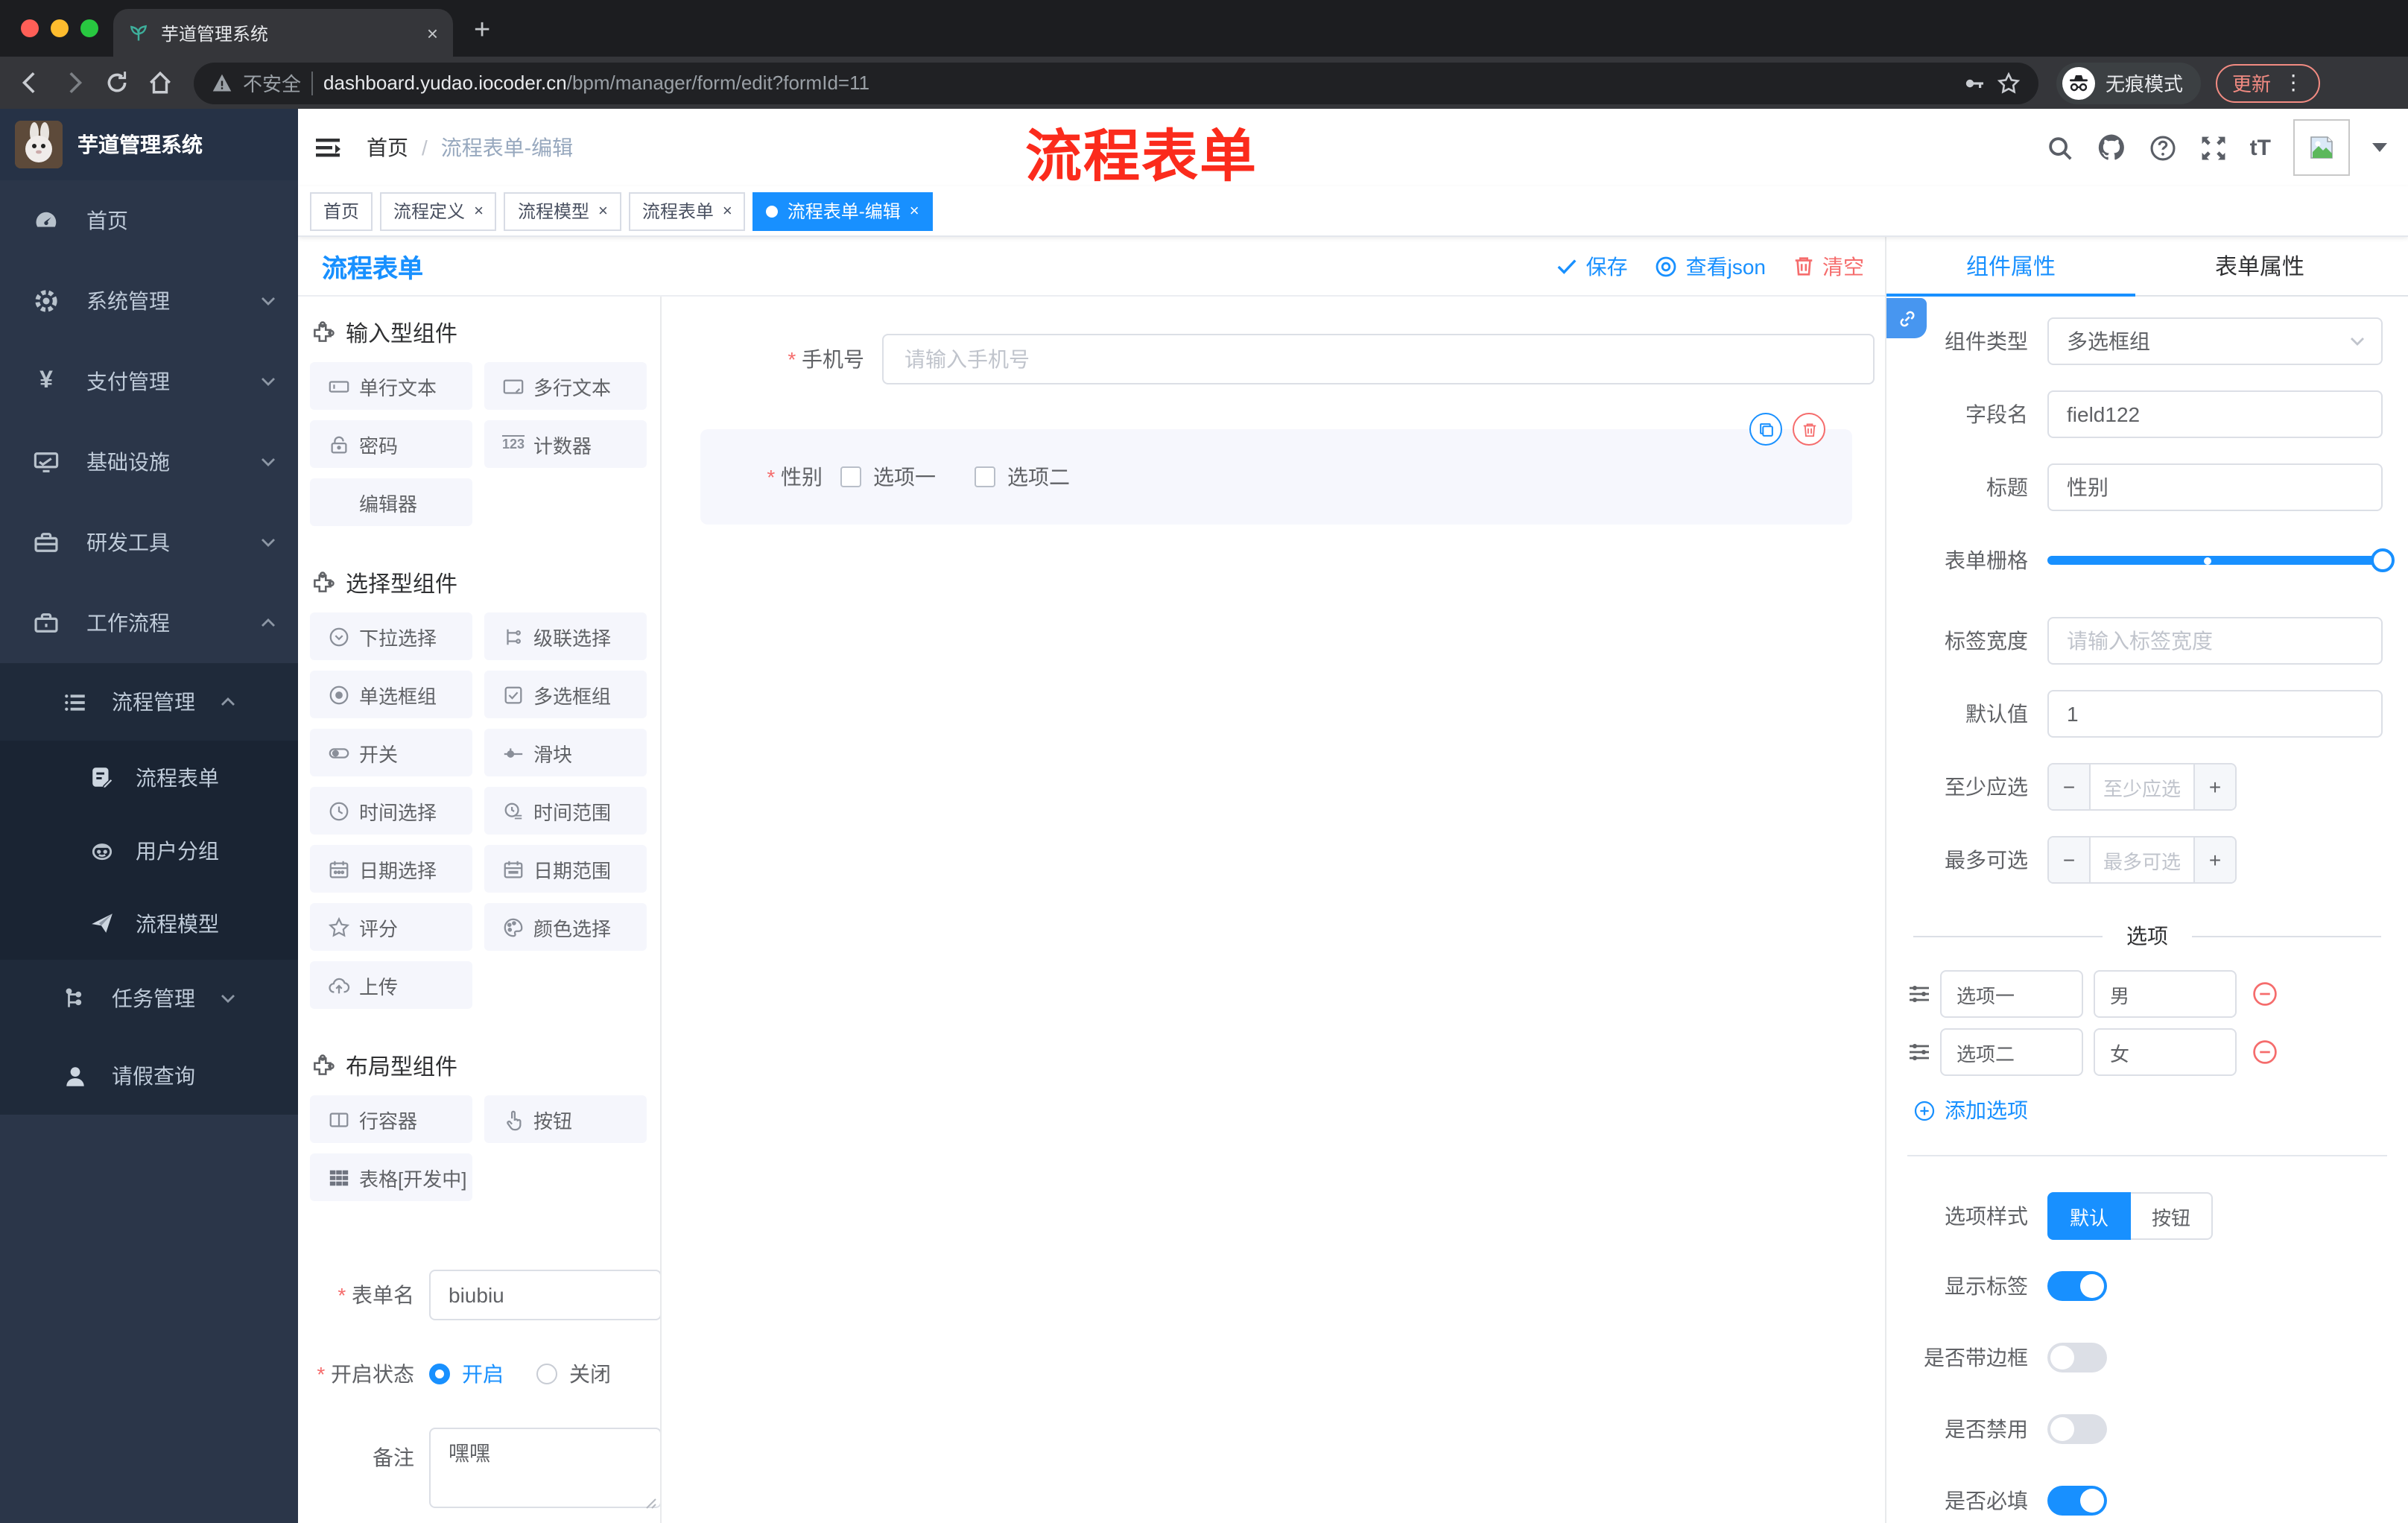  What do you see at coordinates (546, 1374) in the screenshot?
I see `radio-off` at bounding box center [546, 1374].